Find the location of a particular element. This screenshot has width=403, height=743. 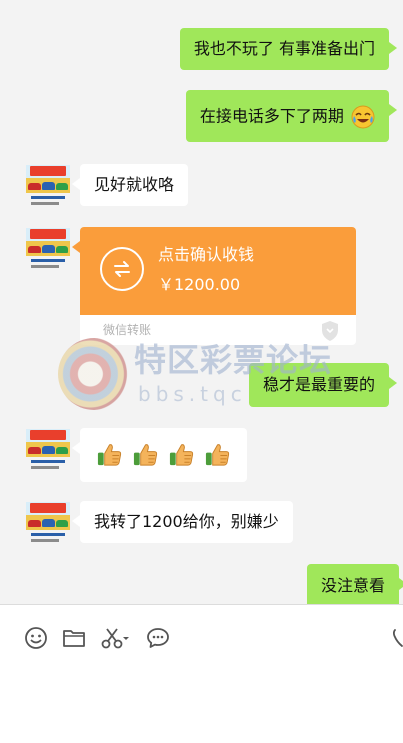

outgoing-message: 没注意看 is located at coordinates (354, 584).